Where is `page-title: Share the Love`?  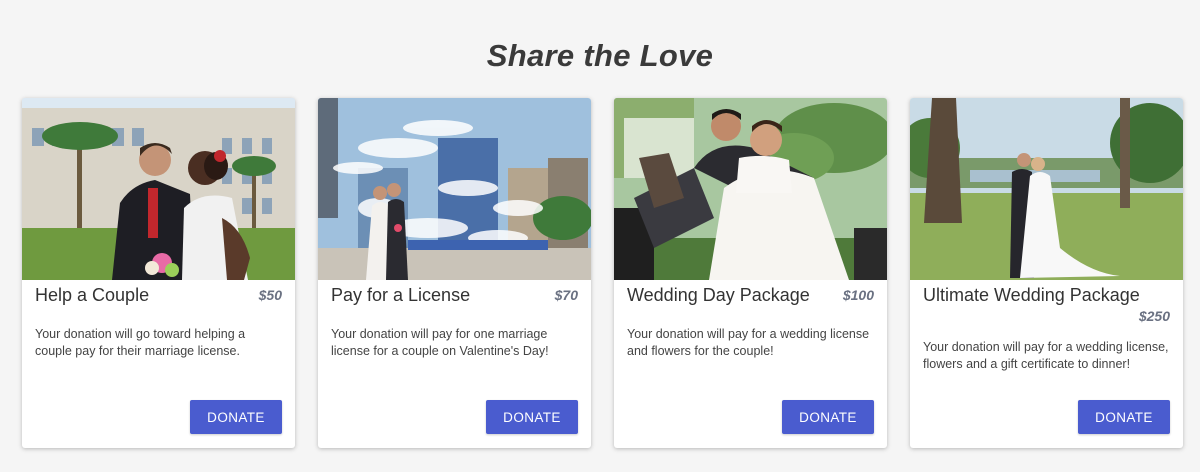
page-title: Share the Love is located at coordinates (600, 55).